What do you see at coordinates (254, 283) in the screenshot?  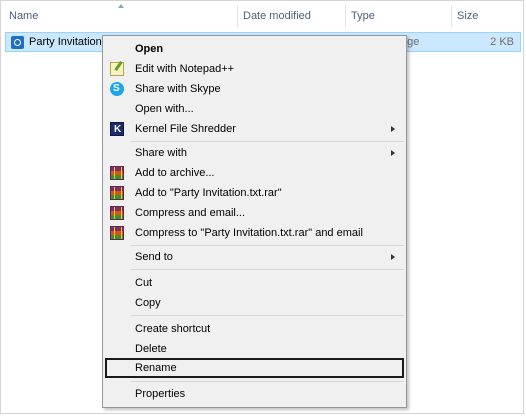 I see `menu-item-cut: Cut` at bounding box center [254, 283].